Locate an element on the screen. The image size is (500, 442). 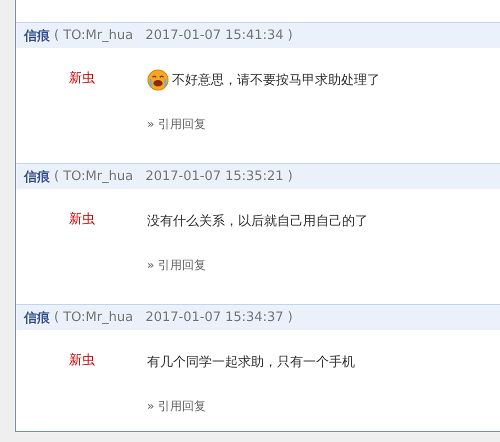
post-meta: ( TO:Mr_hua 2017-01-07 15:41:34 ) is located at coordinates (173, 35).